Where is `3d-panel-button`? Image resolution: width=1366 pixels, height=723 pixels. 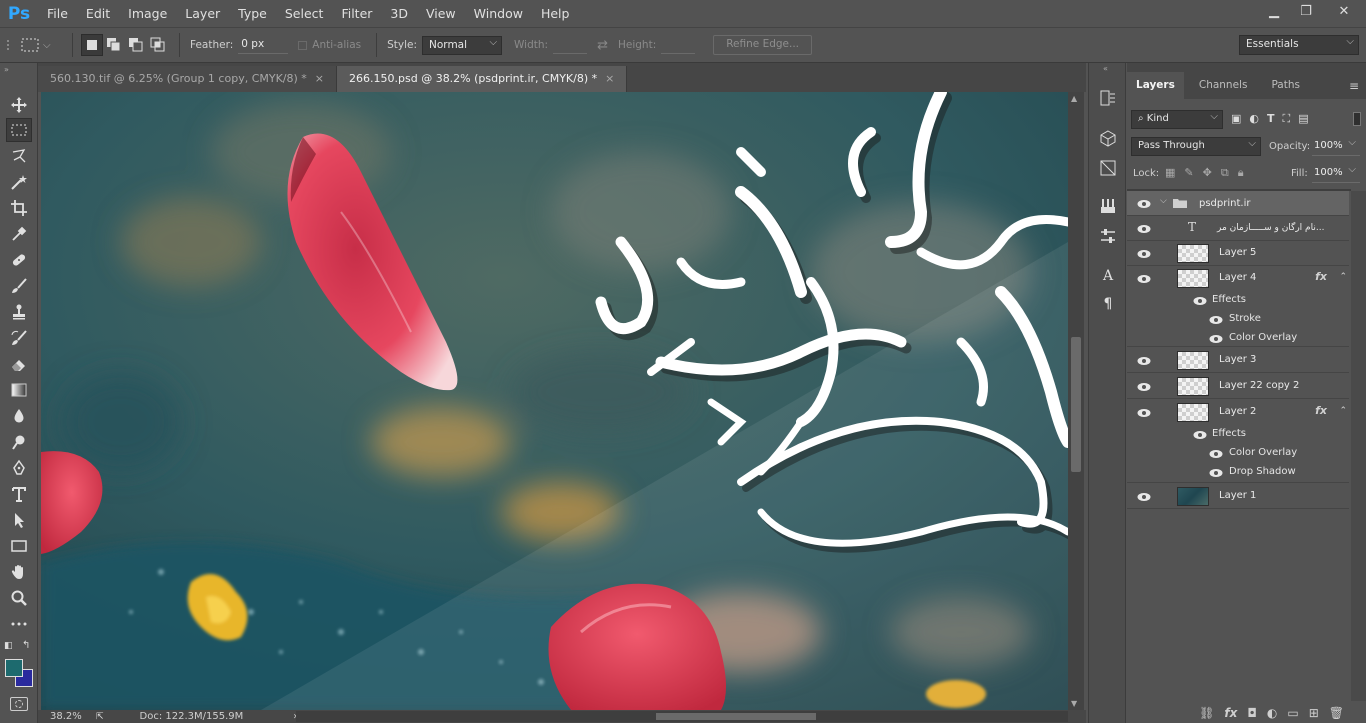 3d-panel-button is located at coordinates (1108, 138).